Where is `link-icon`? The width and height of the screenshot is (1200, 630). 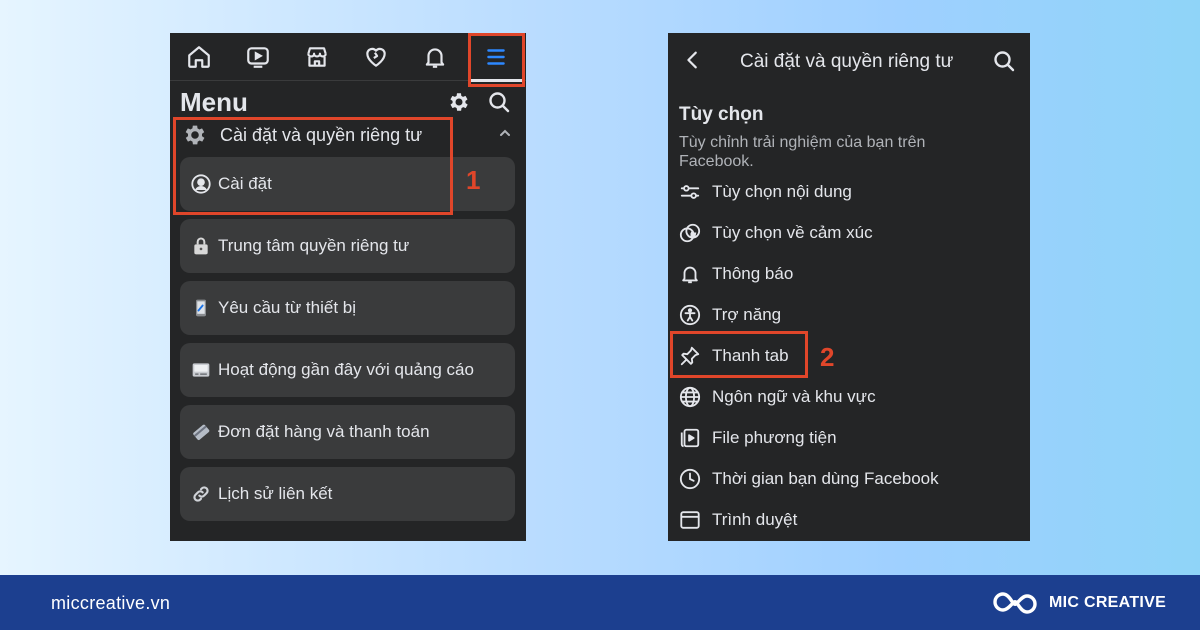
link-icon is located at coordinates (201, 494).